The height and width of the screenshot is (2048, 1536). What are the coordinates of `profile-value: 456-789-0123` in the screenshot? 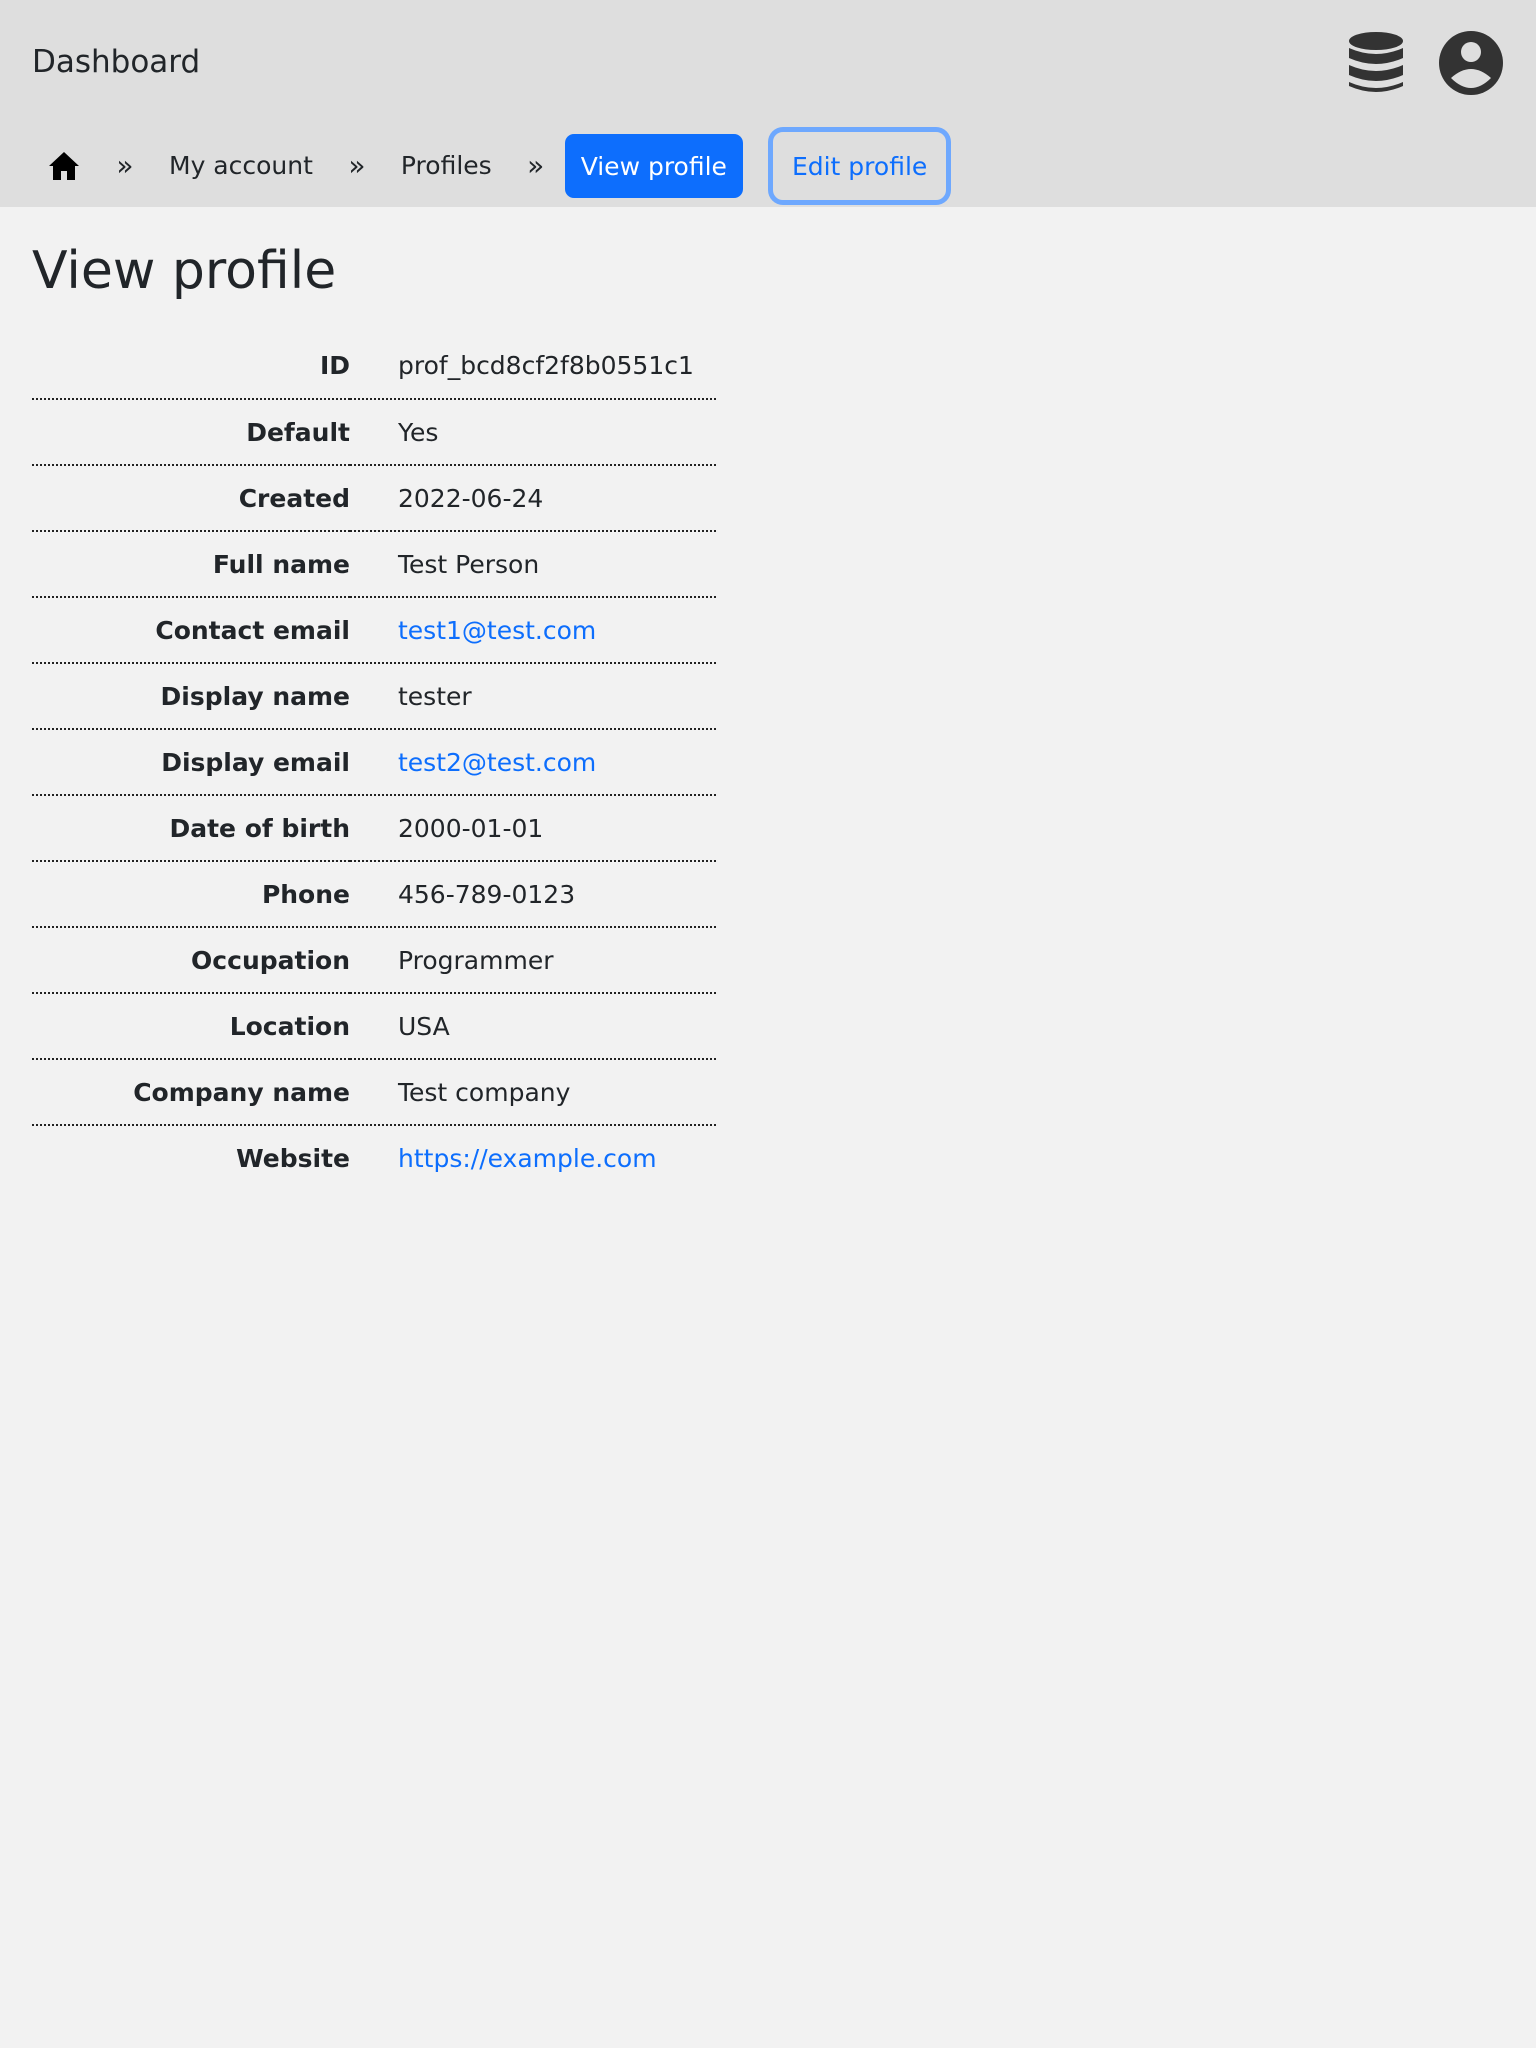 It's located at (533, 893).